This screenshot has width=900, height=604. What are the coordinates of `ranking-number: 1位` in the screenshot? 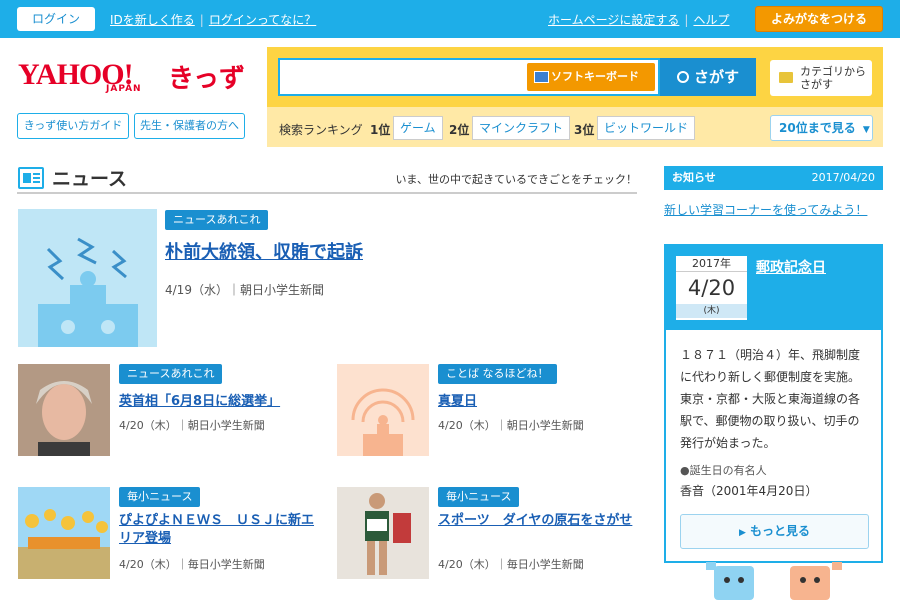 It's located at (380, 130).